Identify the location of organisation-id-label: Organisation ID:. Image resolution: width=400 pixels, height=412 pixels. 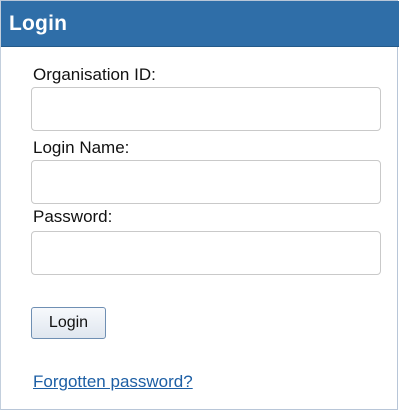
(94, 74).